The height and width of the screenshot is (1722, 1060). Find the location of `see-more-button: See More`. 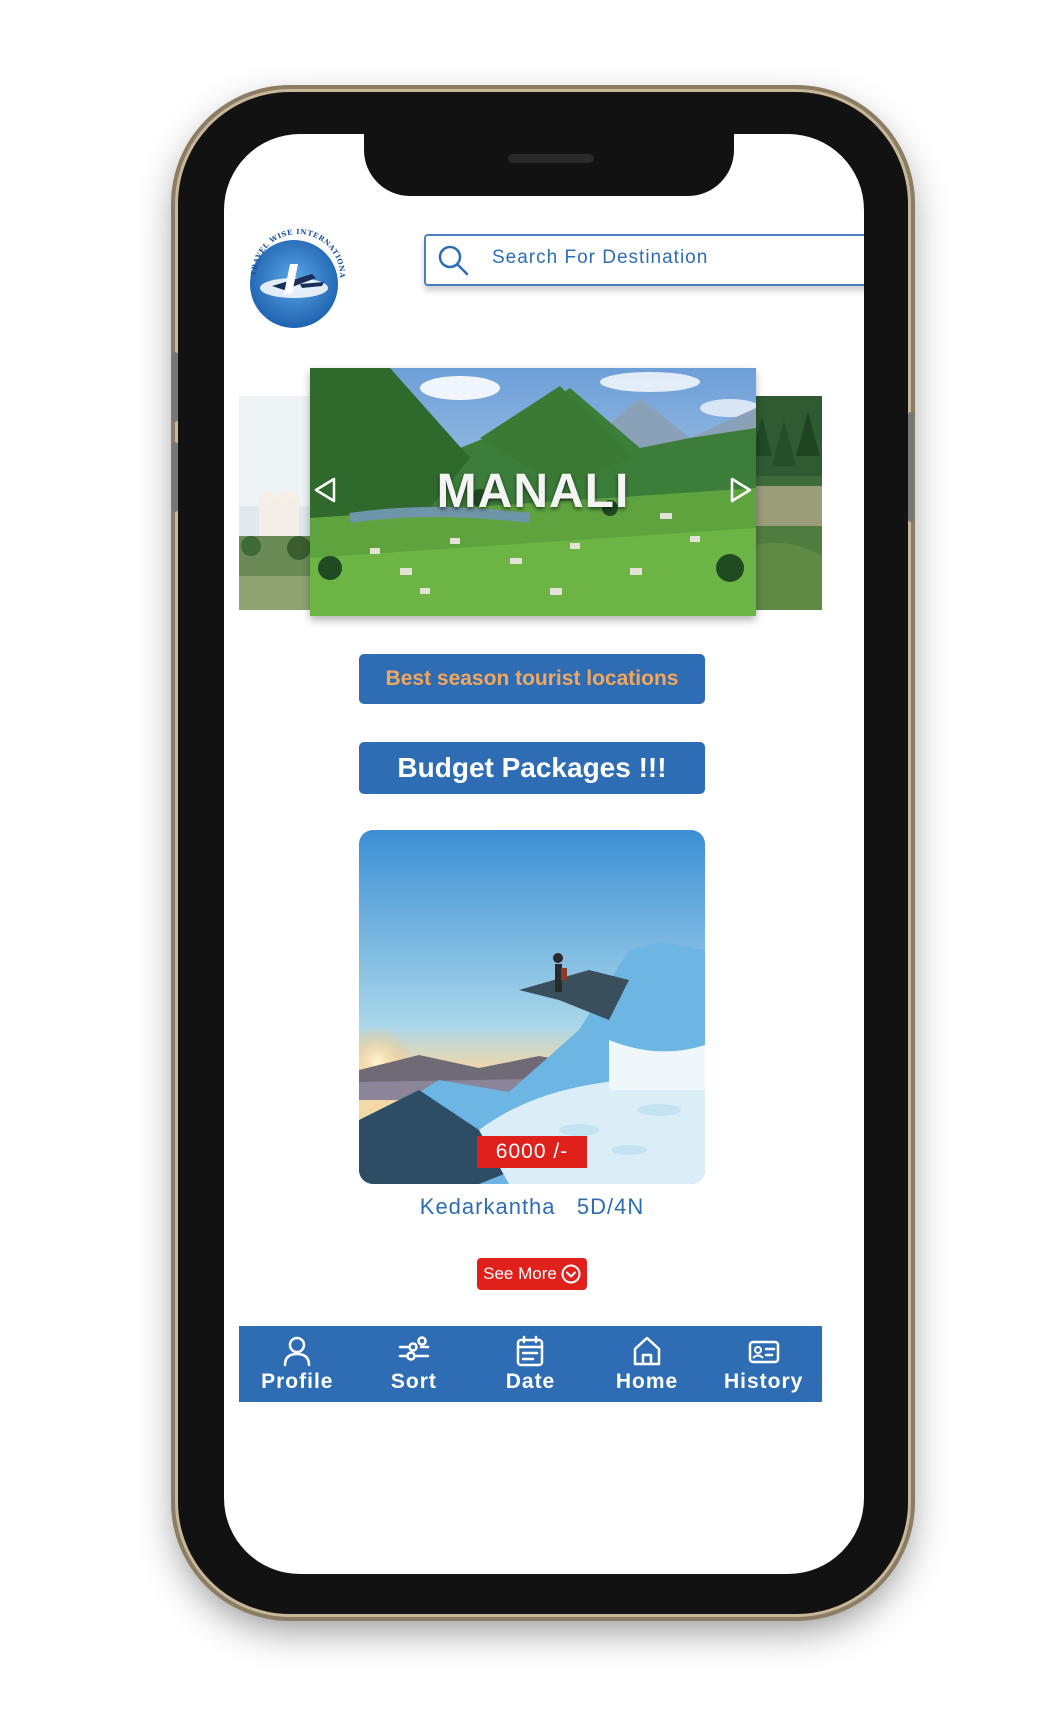

see-more-button: See More is located at coordinates (532, 1274).